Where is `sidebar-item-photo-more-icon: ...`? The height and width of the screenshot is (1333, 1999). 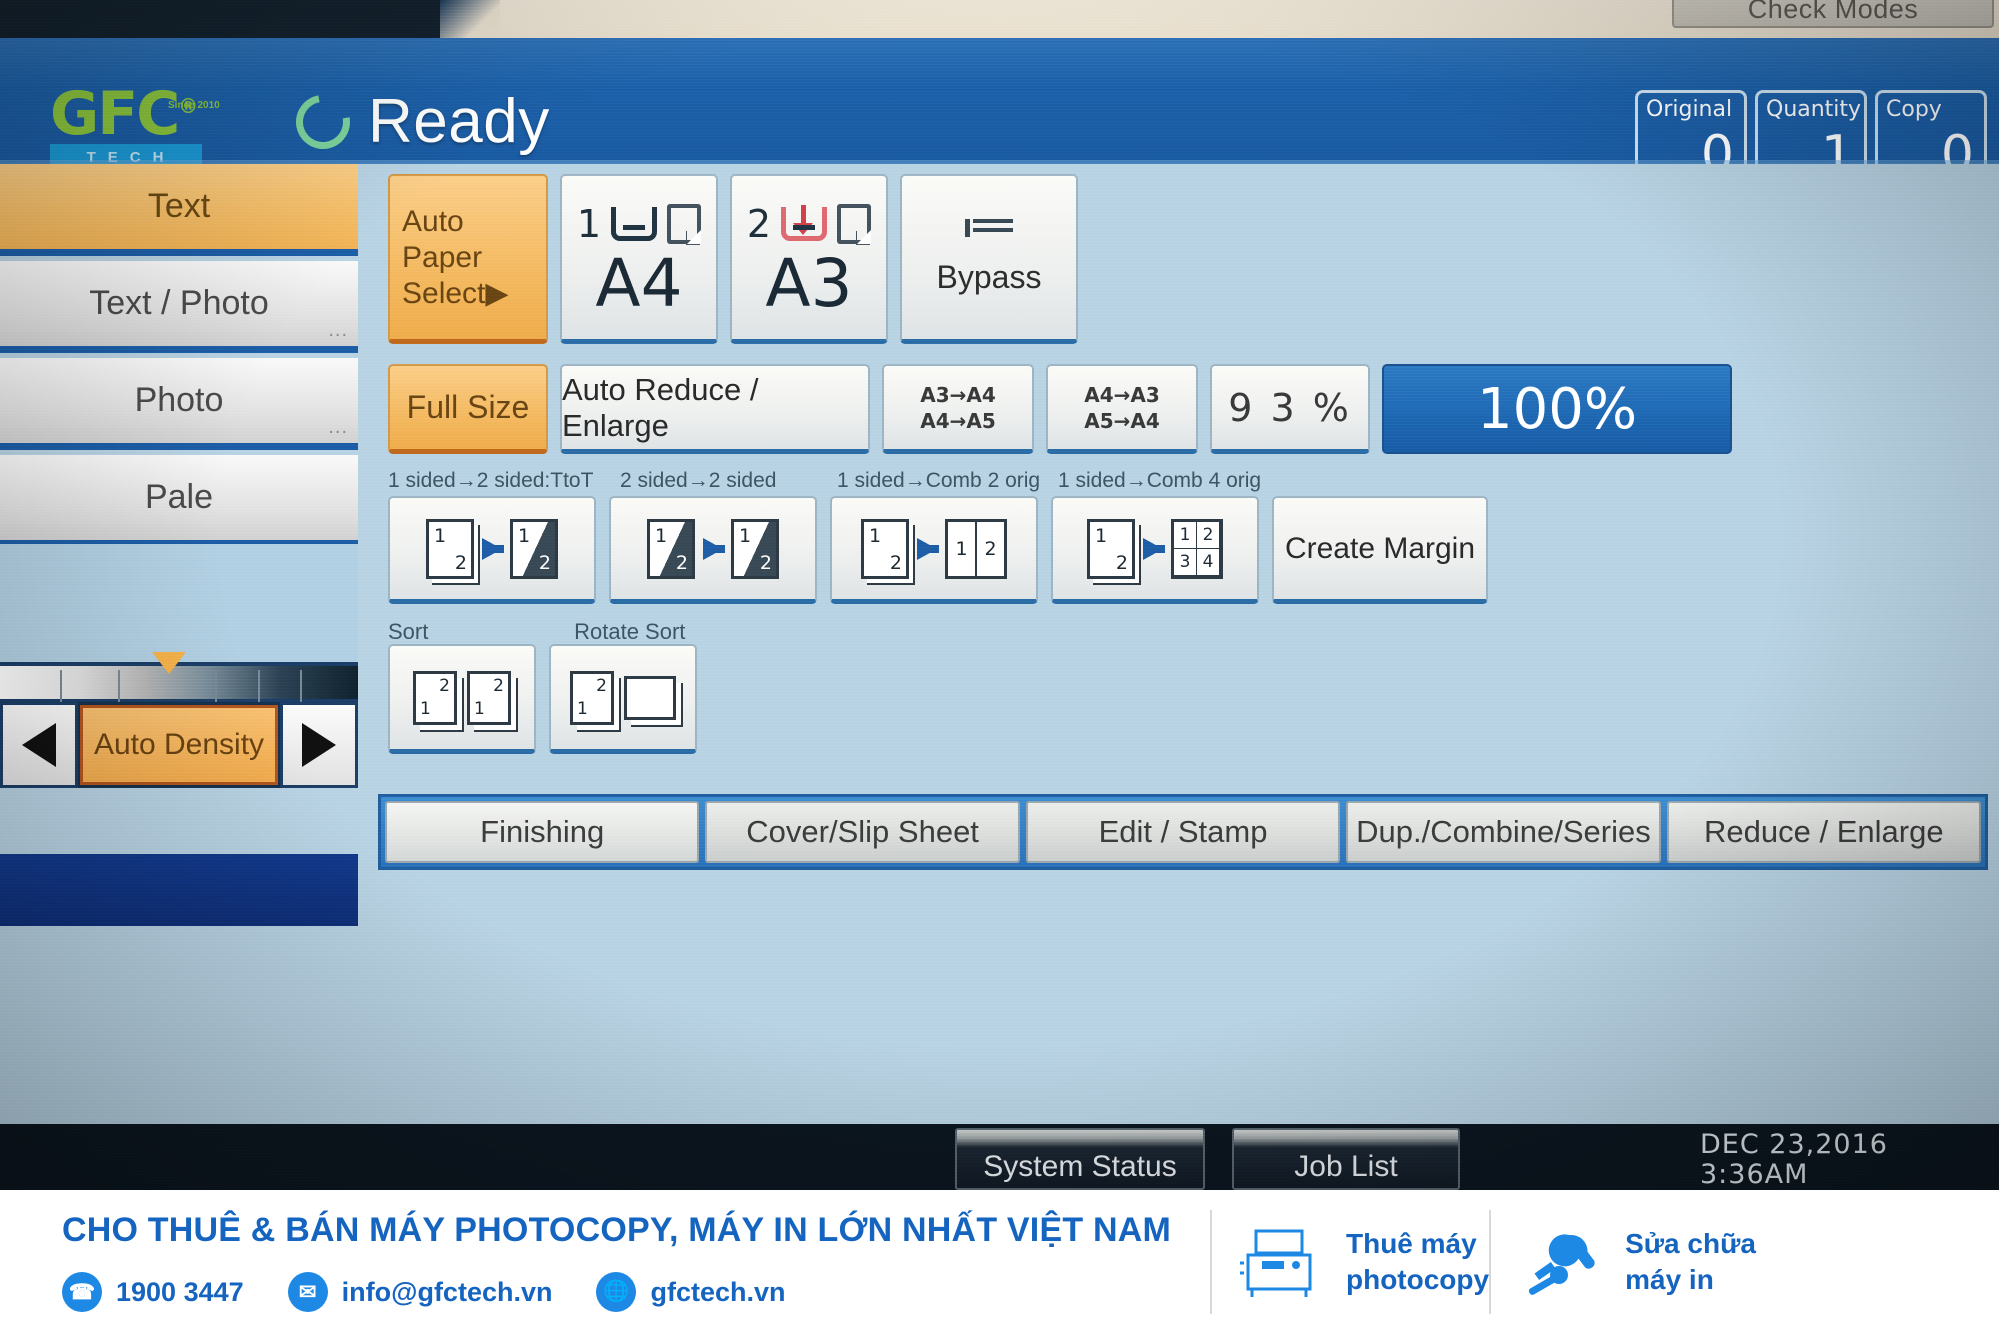 sidebar-item-photo-more-icon: ... is located at coordinates (338, 427).